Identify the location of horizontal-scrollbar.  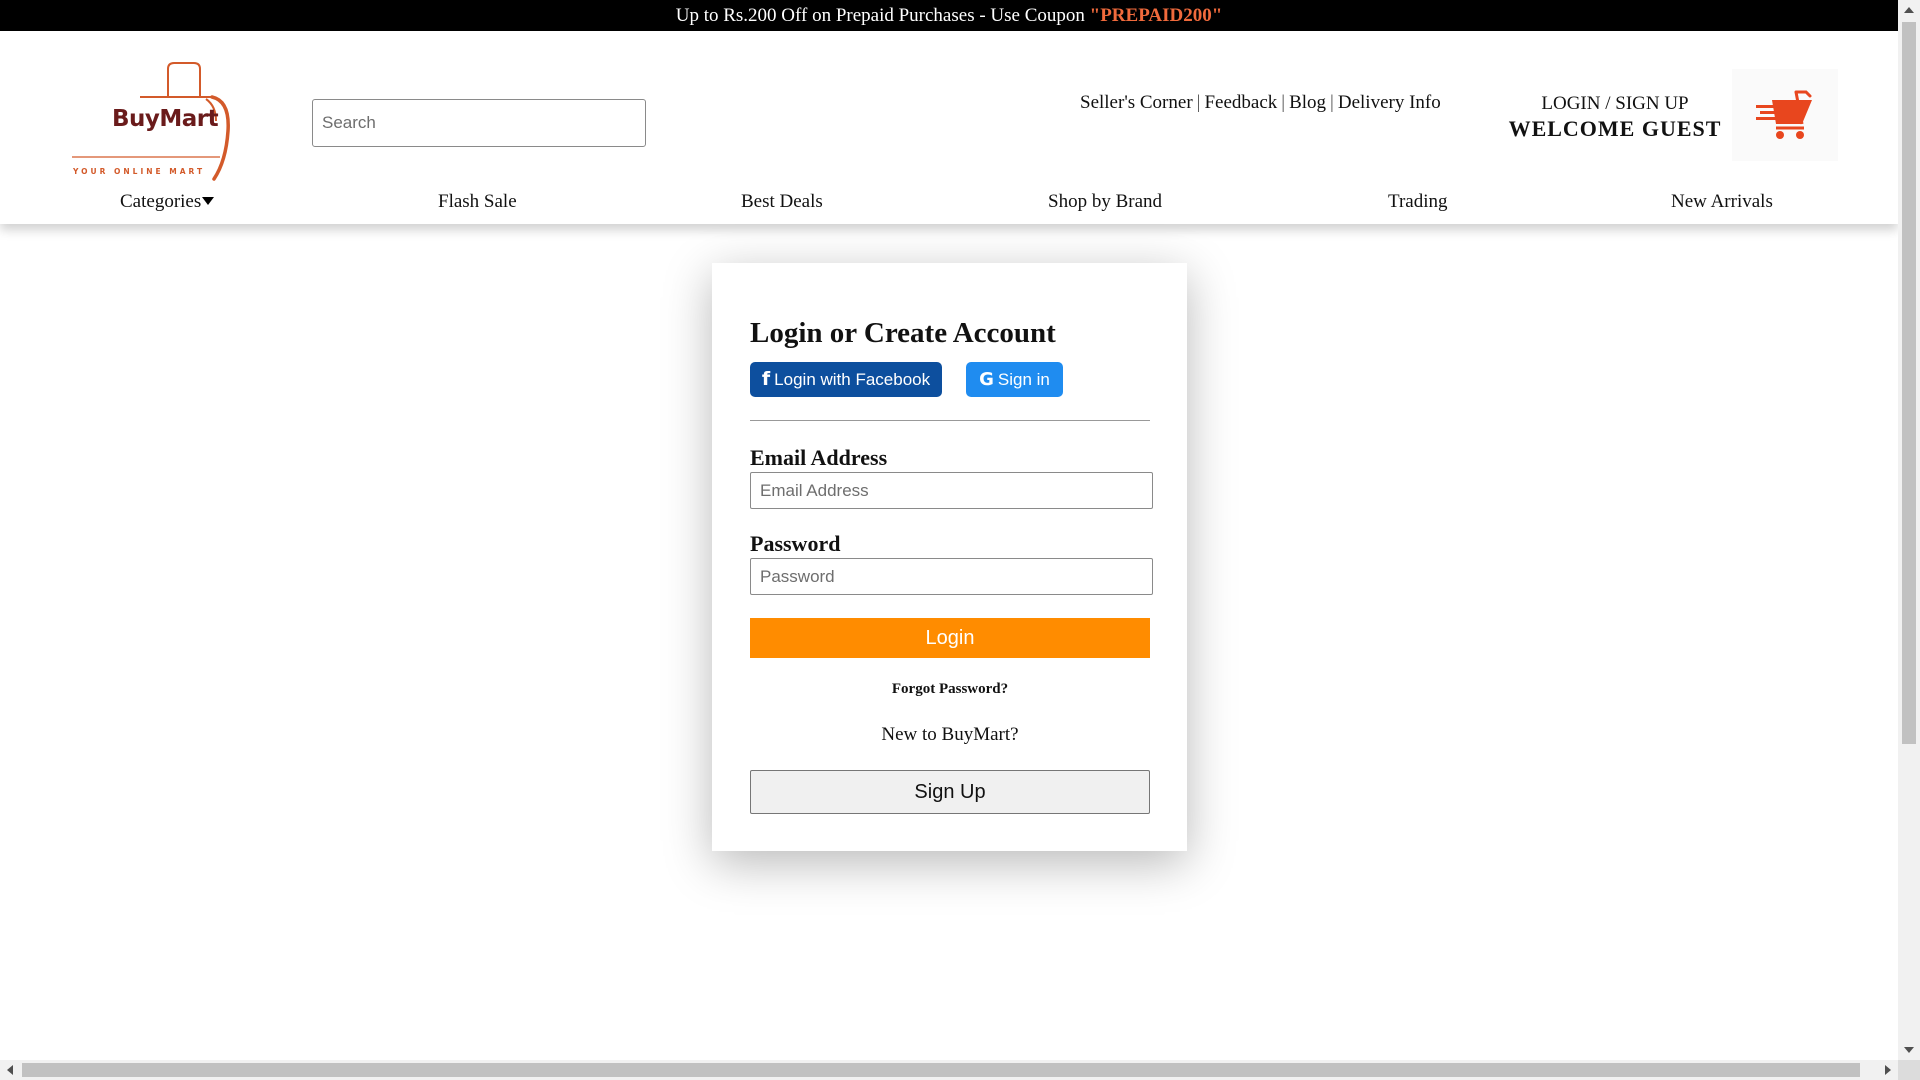
(949, 1070).